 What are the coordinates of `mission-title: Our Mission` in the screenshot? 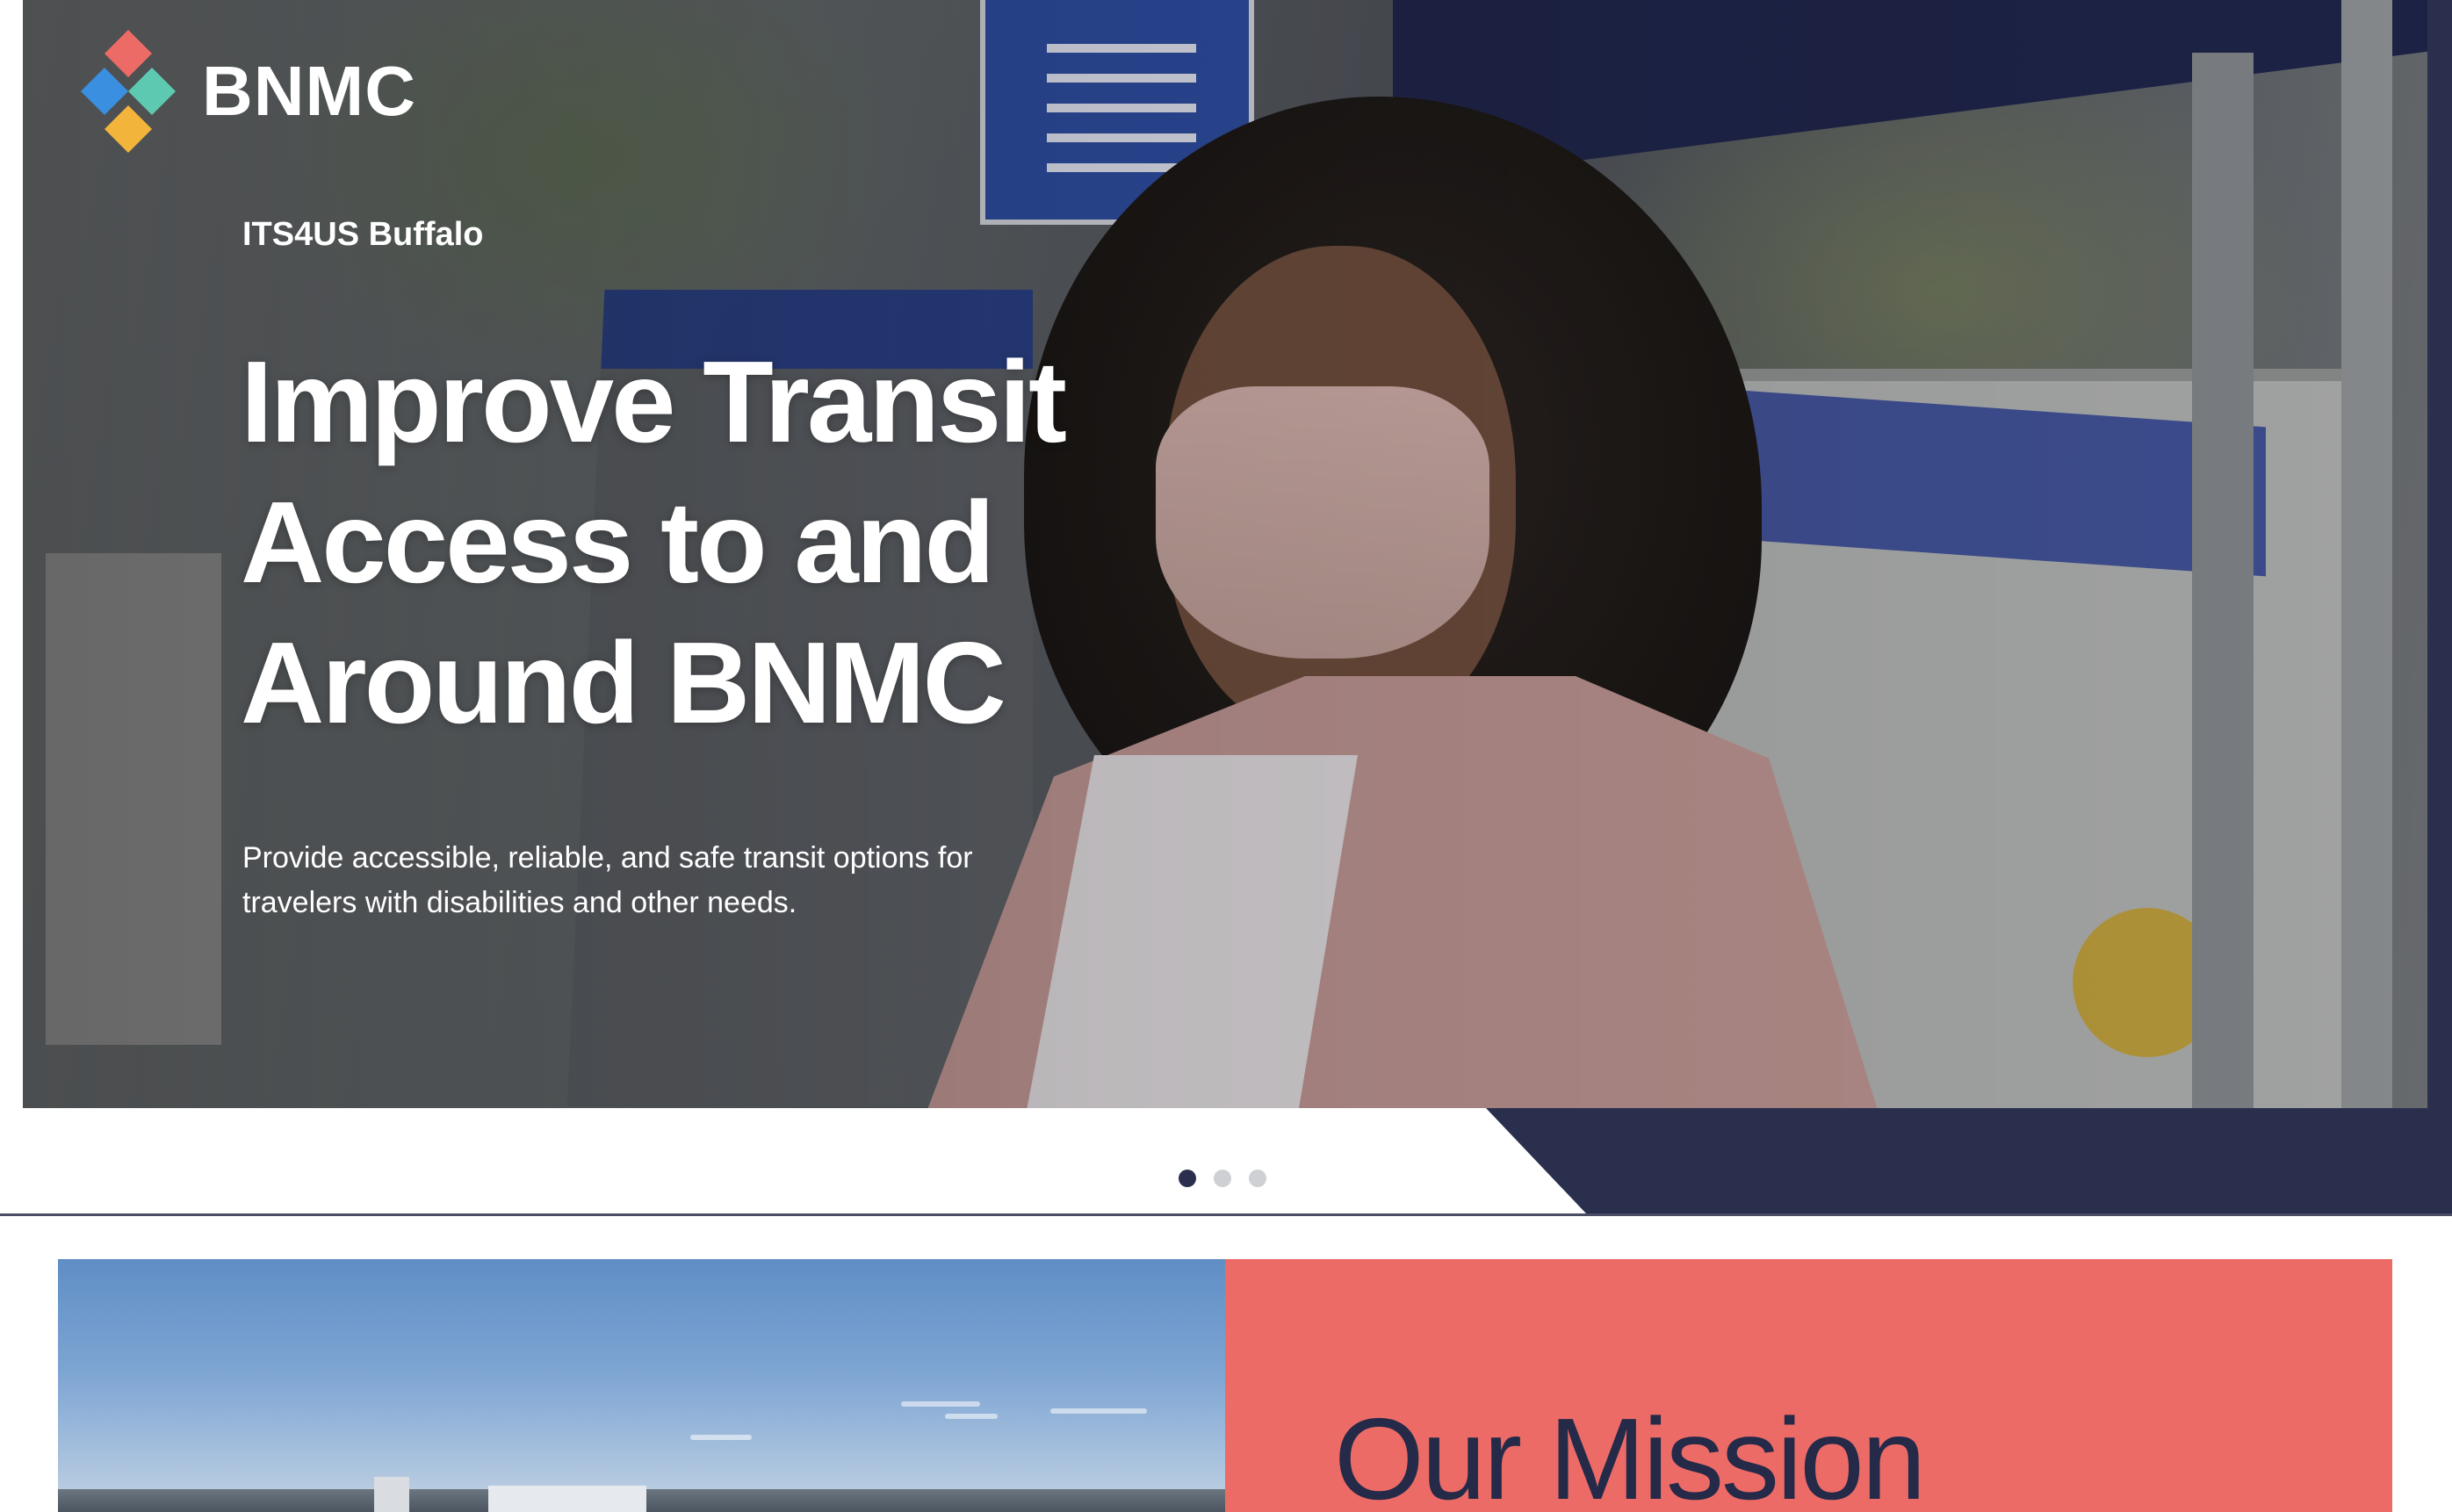 It's located at (1630, 1453).